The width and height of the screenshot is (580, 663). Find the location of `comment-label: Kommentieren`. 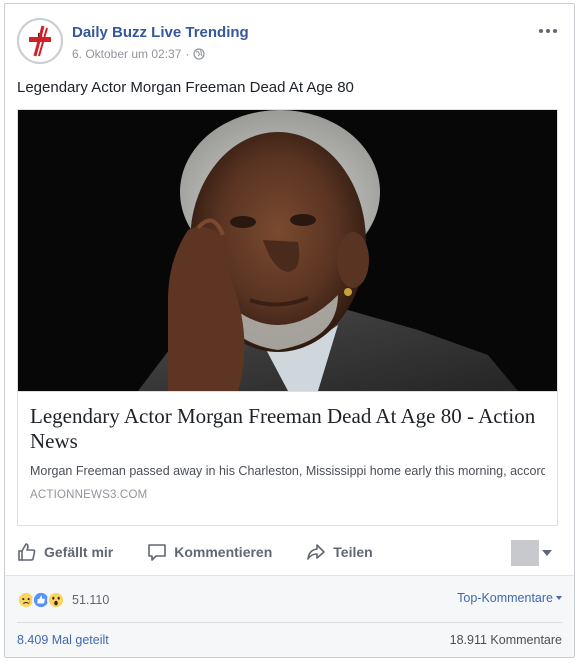

comment-label: Kommentieren is located at coordinates (223, 552).